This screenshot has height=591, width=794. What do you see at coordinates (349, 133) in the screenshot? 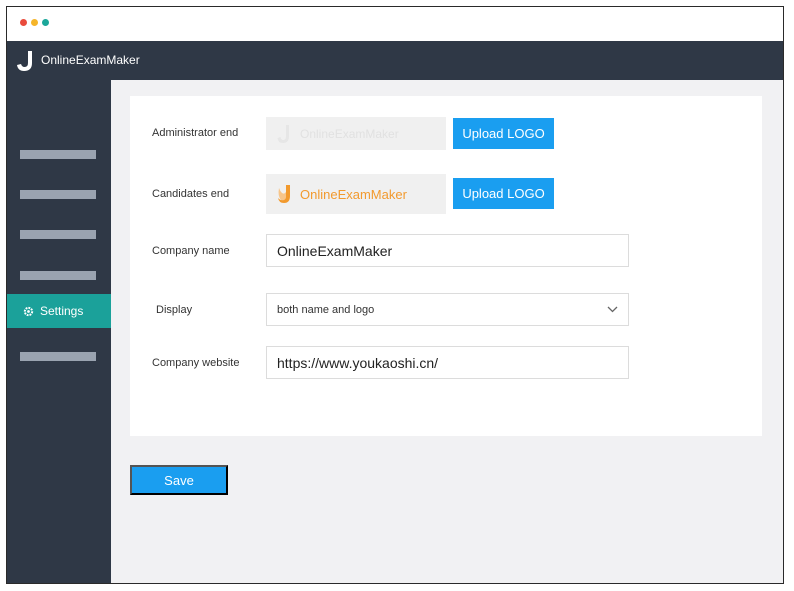
I see `admin-logo-text: OnlineExamMaker` at bounding box center [349, 133].